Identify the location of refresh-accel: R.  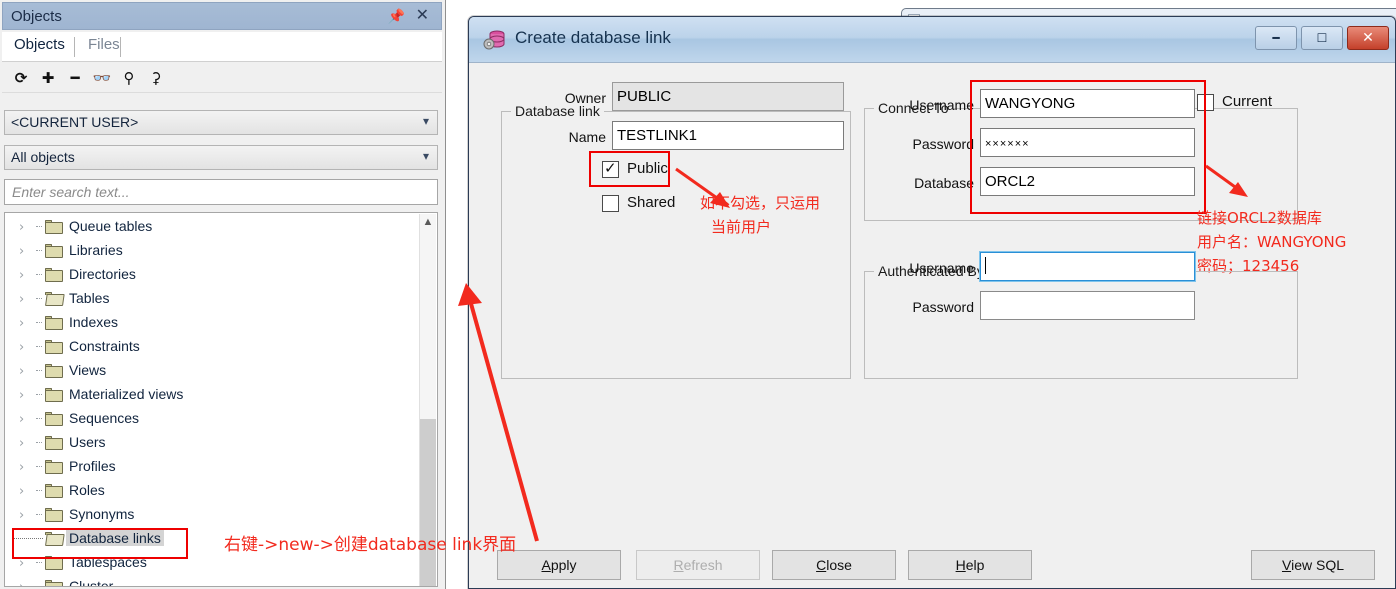
(678, 565).